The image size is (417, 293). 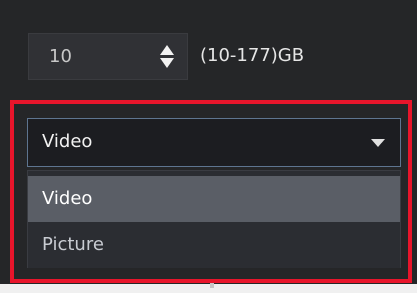 I want to click on dropdown-option-label: Picture, so click(x=73, y=244).